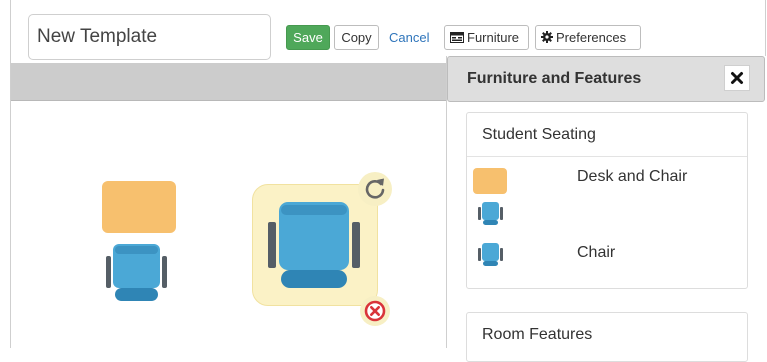  What do you see at coordinates (539, 134) in the screenshot?
I see `section-title: Student Seating` at bounding box center [539, 134].